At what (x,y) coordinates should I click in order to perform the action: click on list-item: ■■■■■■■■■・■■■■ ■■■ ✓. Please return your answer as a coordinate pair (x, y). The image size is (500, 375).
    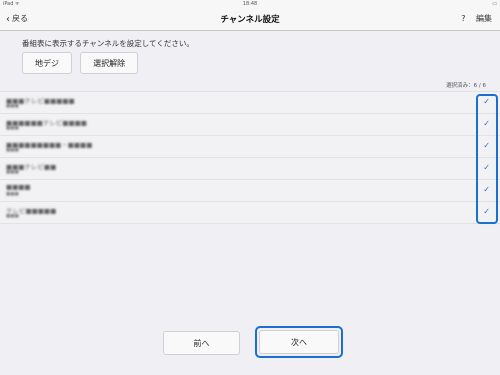
    Looking at the image, I should click on (250, 147).